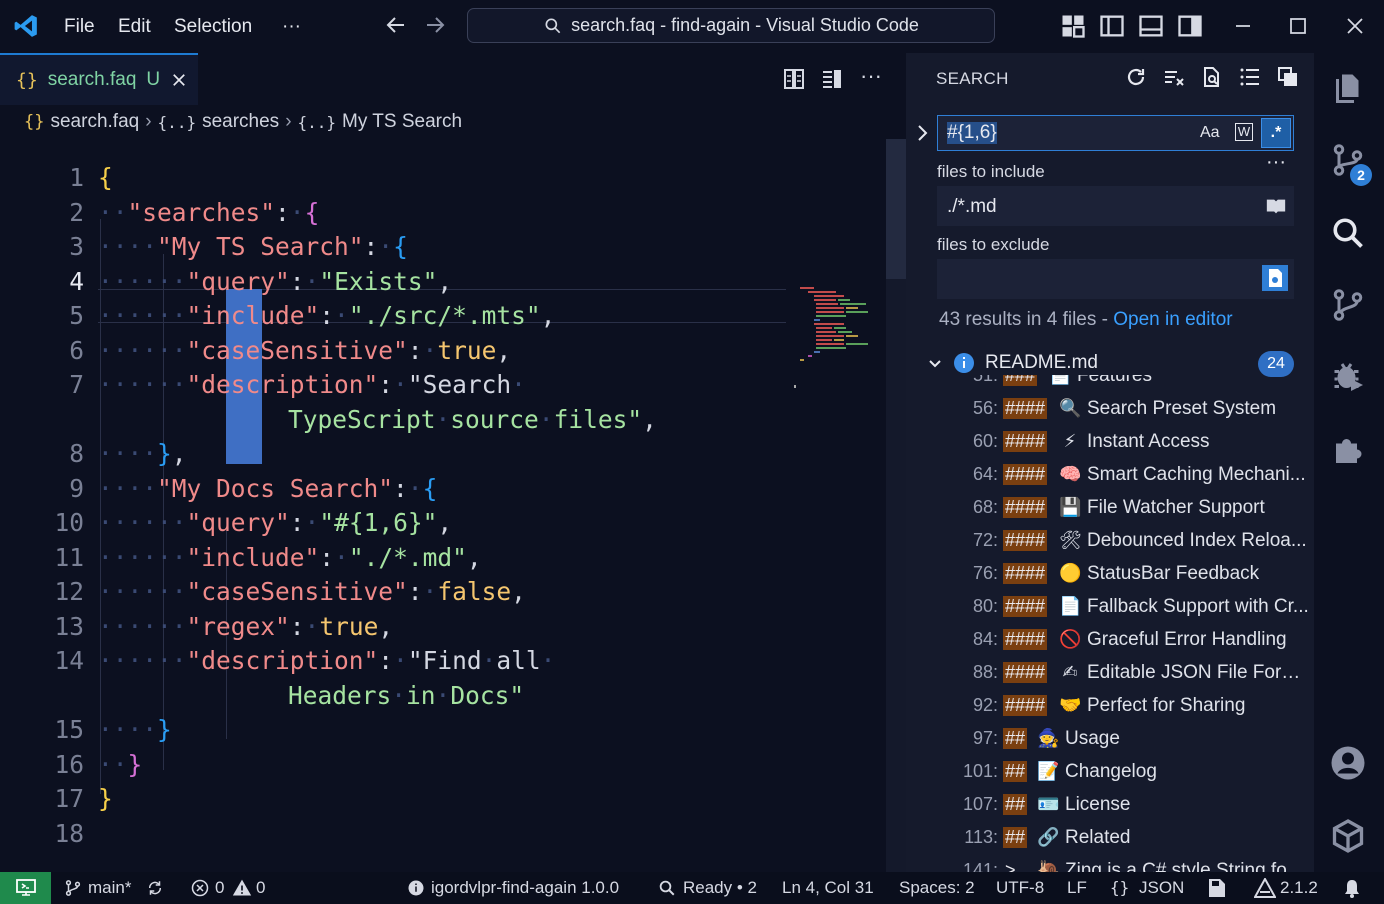 This screenshot has width=1384, height=904. I want to click on accounts-icon, so click(1348, 763).